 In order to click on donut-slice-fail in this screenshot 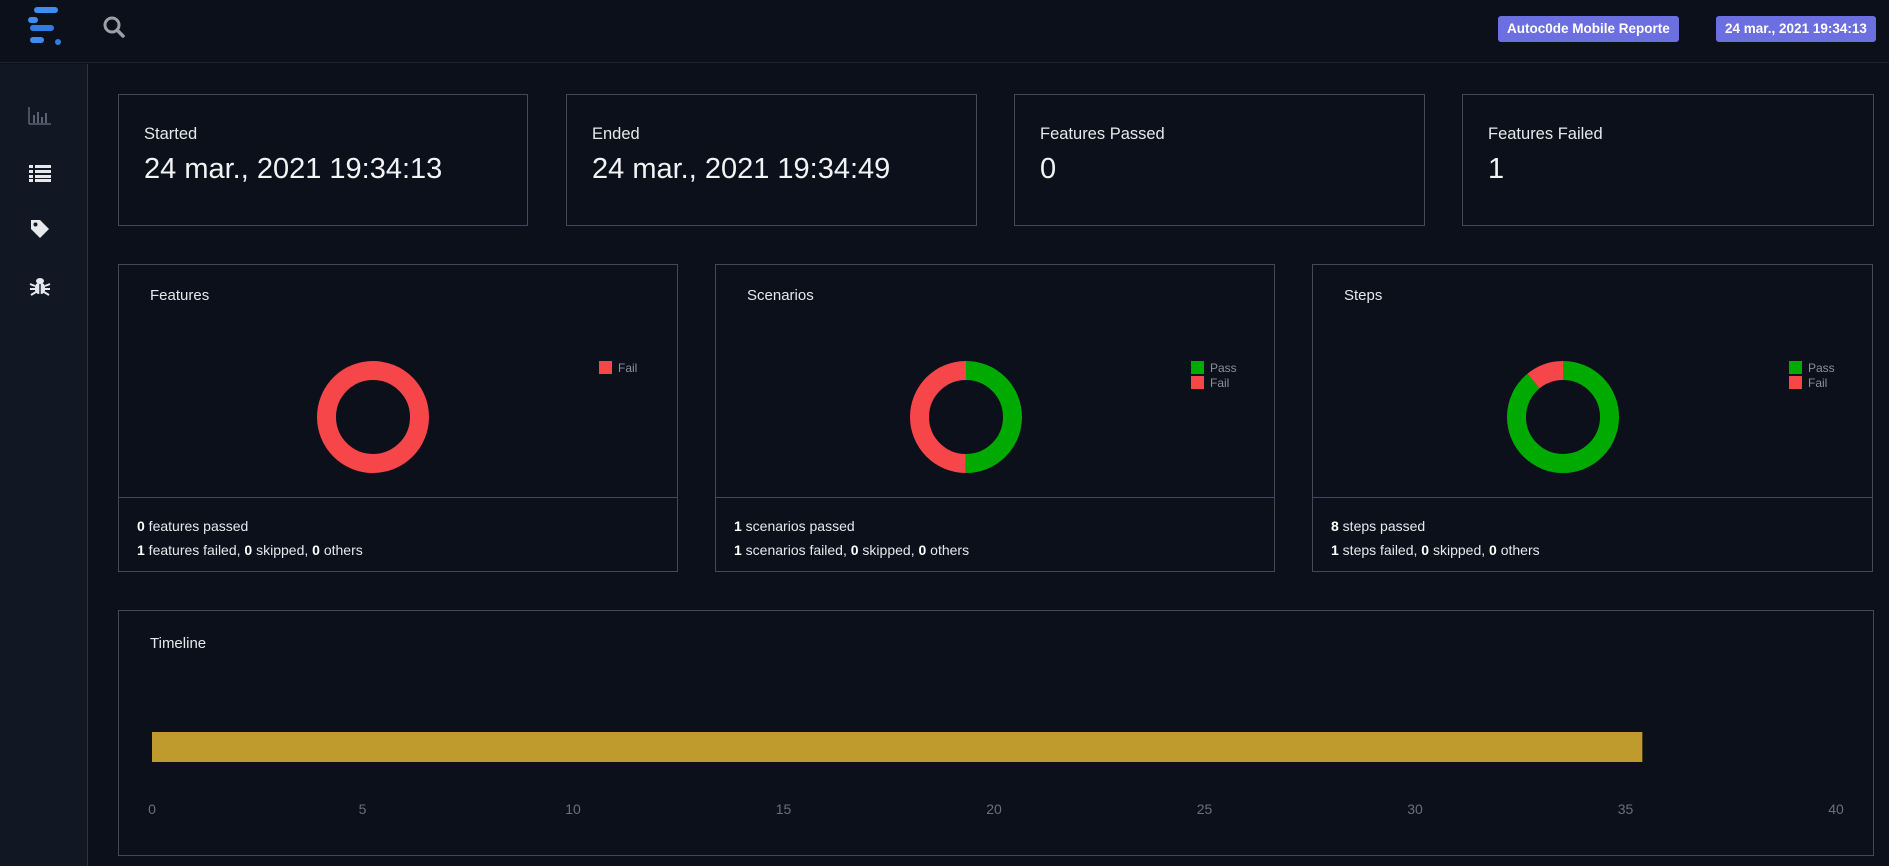, I will do `click(373, 417)`.